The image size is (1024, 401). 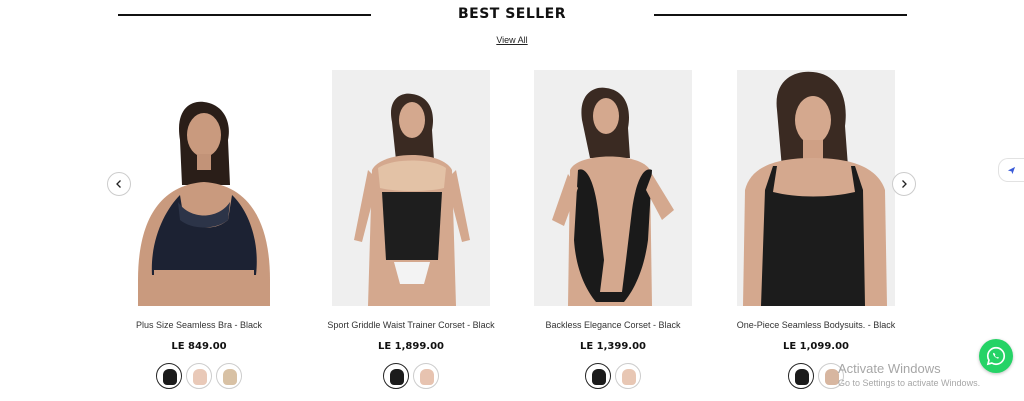 I want to click on send-icon, so click(x=1011, y=170).